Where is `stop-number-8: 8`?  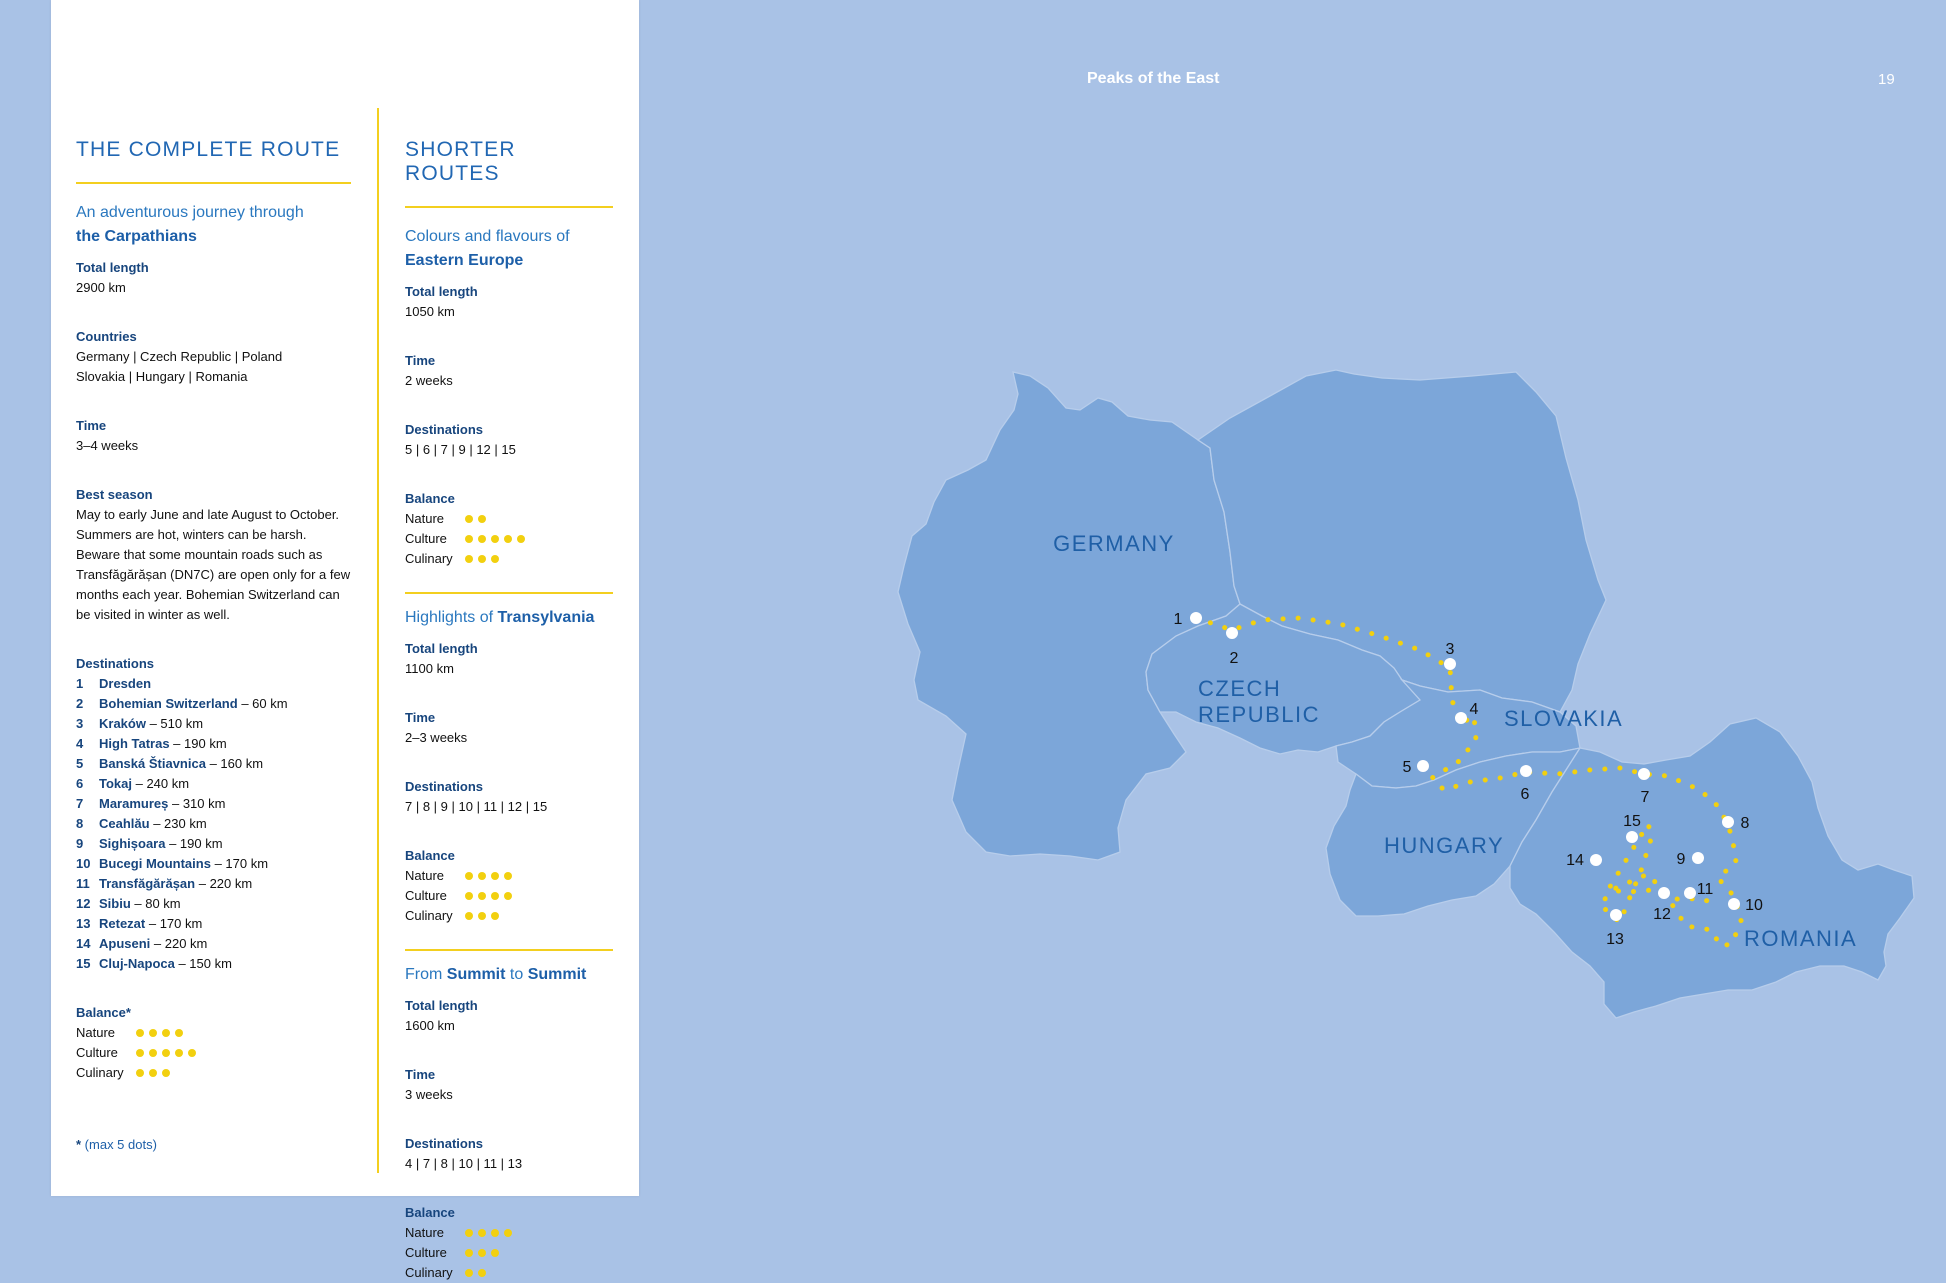
stop-number-8: 8 is located at coordinates (1745, 823).